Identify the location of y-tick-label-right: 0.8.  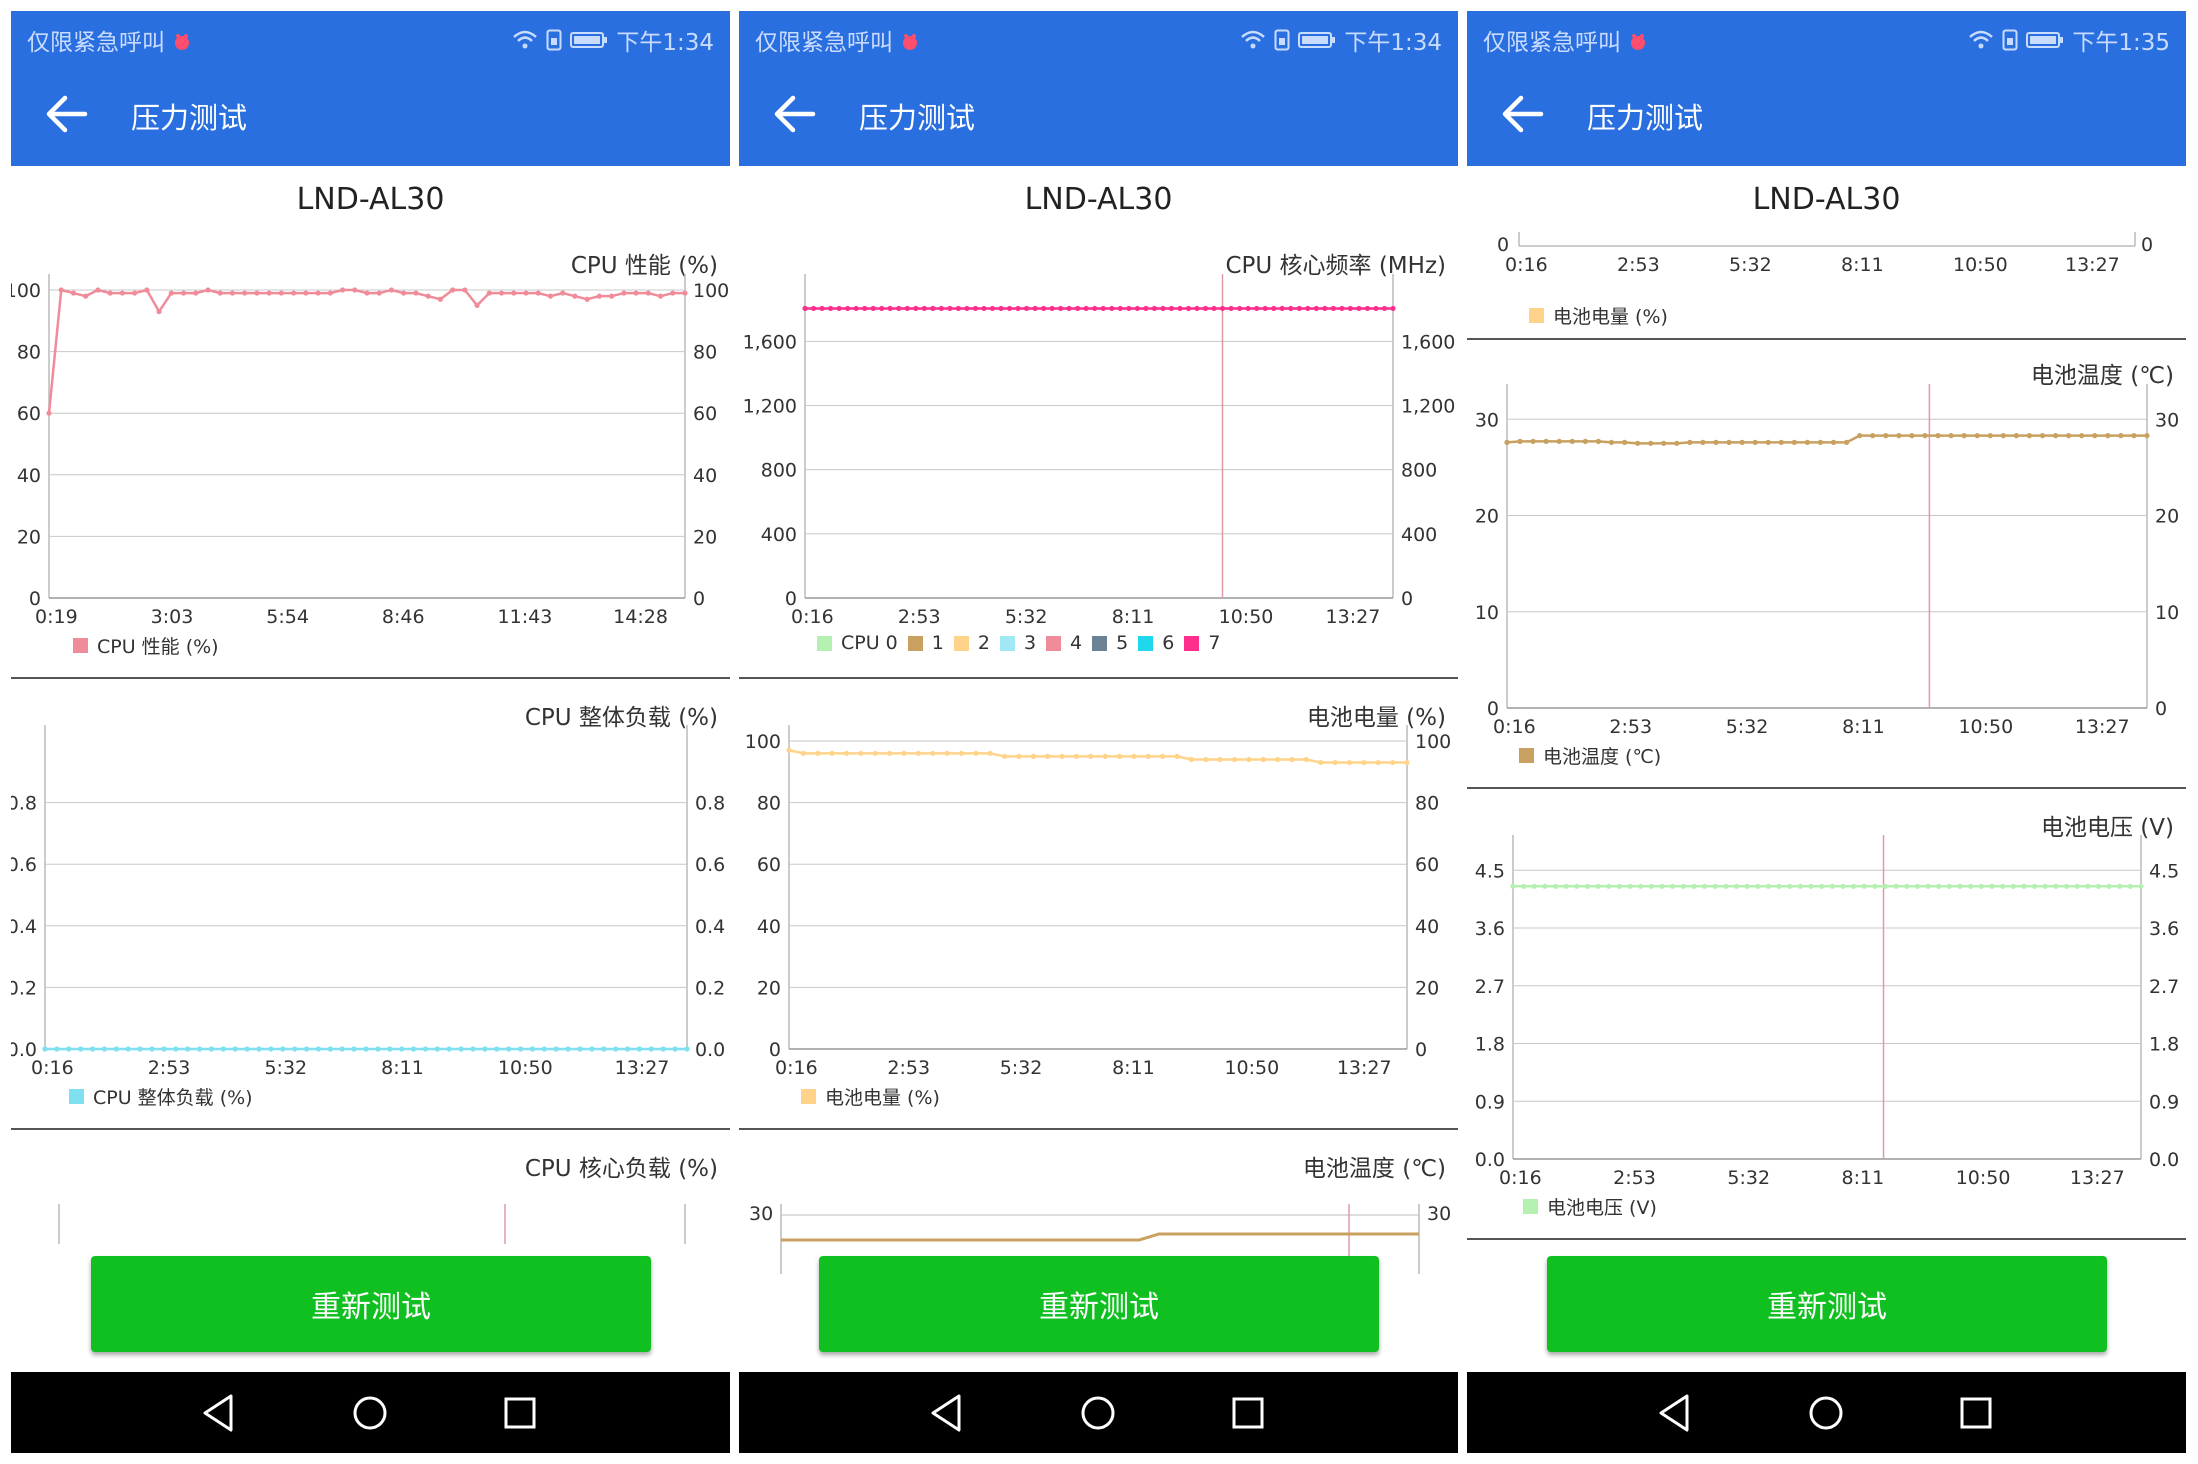
(710, 804).